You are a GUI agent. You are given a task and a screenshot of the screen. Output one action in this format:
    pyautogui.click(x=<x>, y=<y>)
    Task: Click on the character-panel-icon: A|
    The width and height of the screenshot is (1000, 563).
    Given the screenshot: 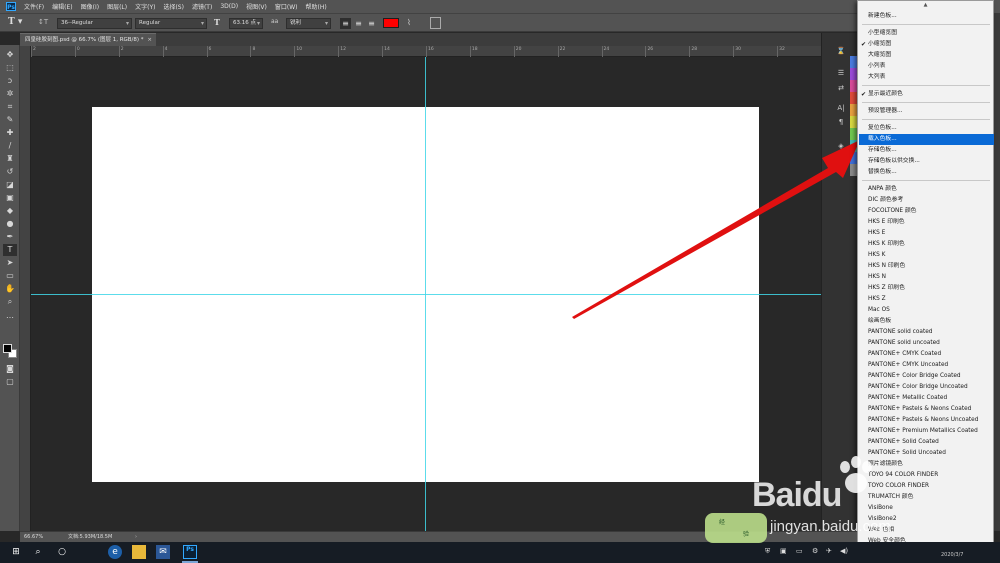 What is the action you would take?
    pyautogui.click(x=841, y=108)
    